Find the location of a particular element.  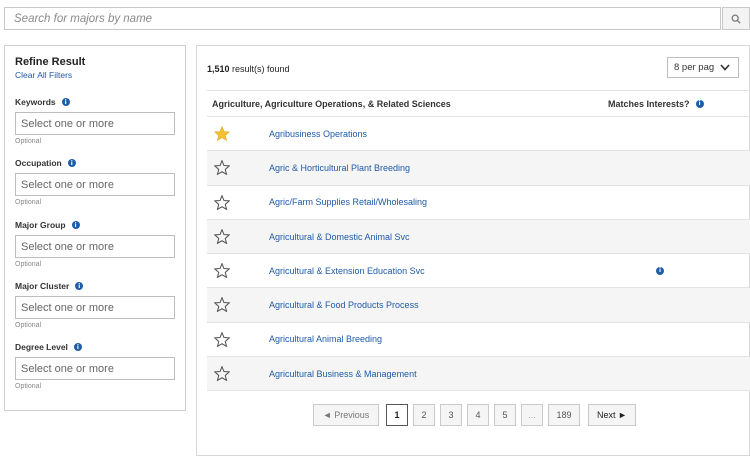

search-bar is located at coordinates (362, 18).